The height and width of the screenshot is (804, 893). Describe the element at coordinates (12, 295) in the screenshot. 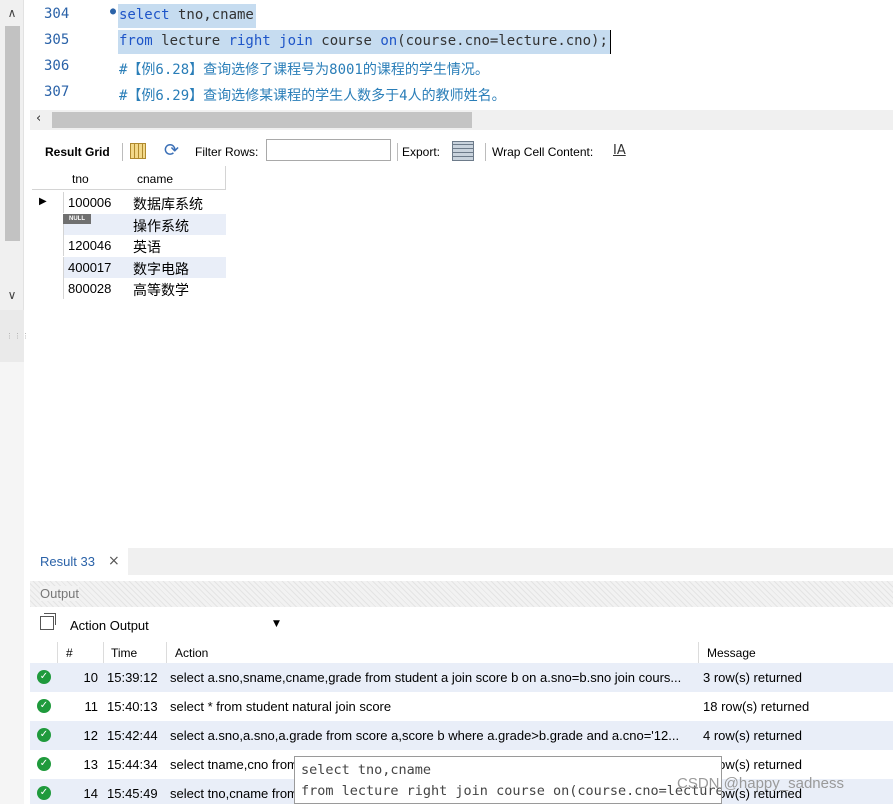

I see `scroll-down-arrow-icon: ∨` at that location.